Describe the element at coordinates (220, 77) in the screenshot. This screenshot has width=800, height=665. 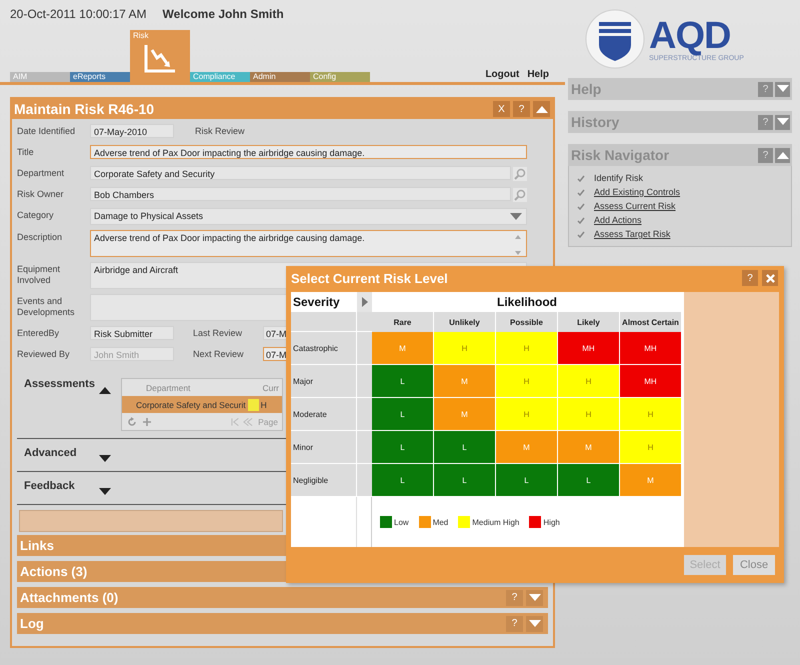
I see `nav-tab: Compliance` at that location.